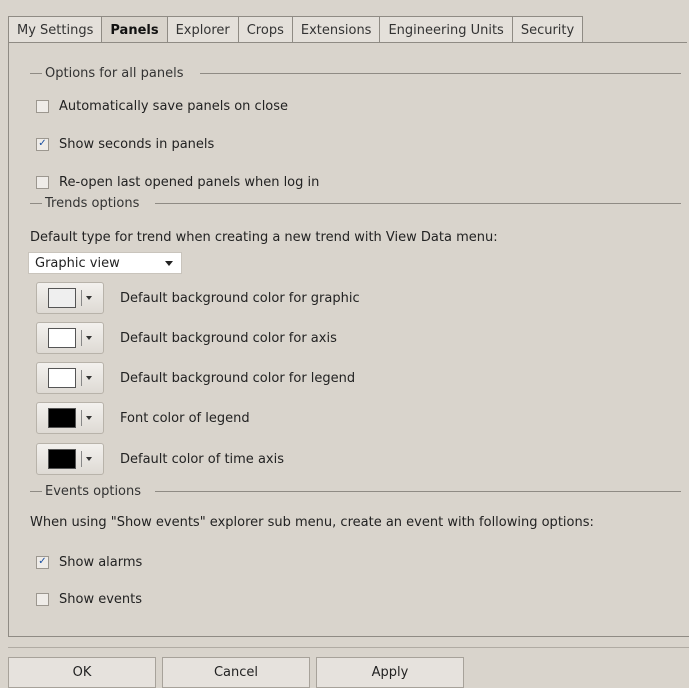 This screenshot has width=689, height=688. I want to click on color-label: Default background color for axis, so click(228, 338).